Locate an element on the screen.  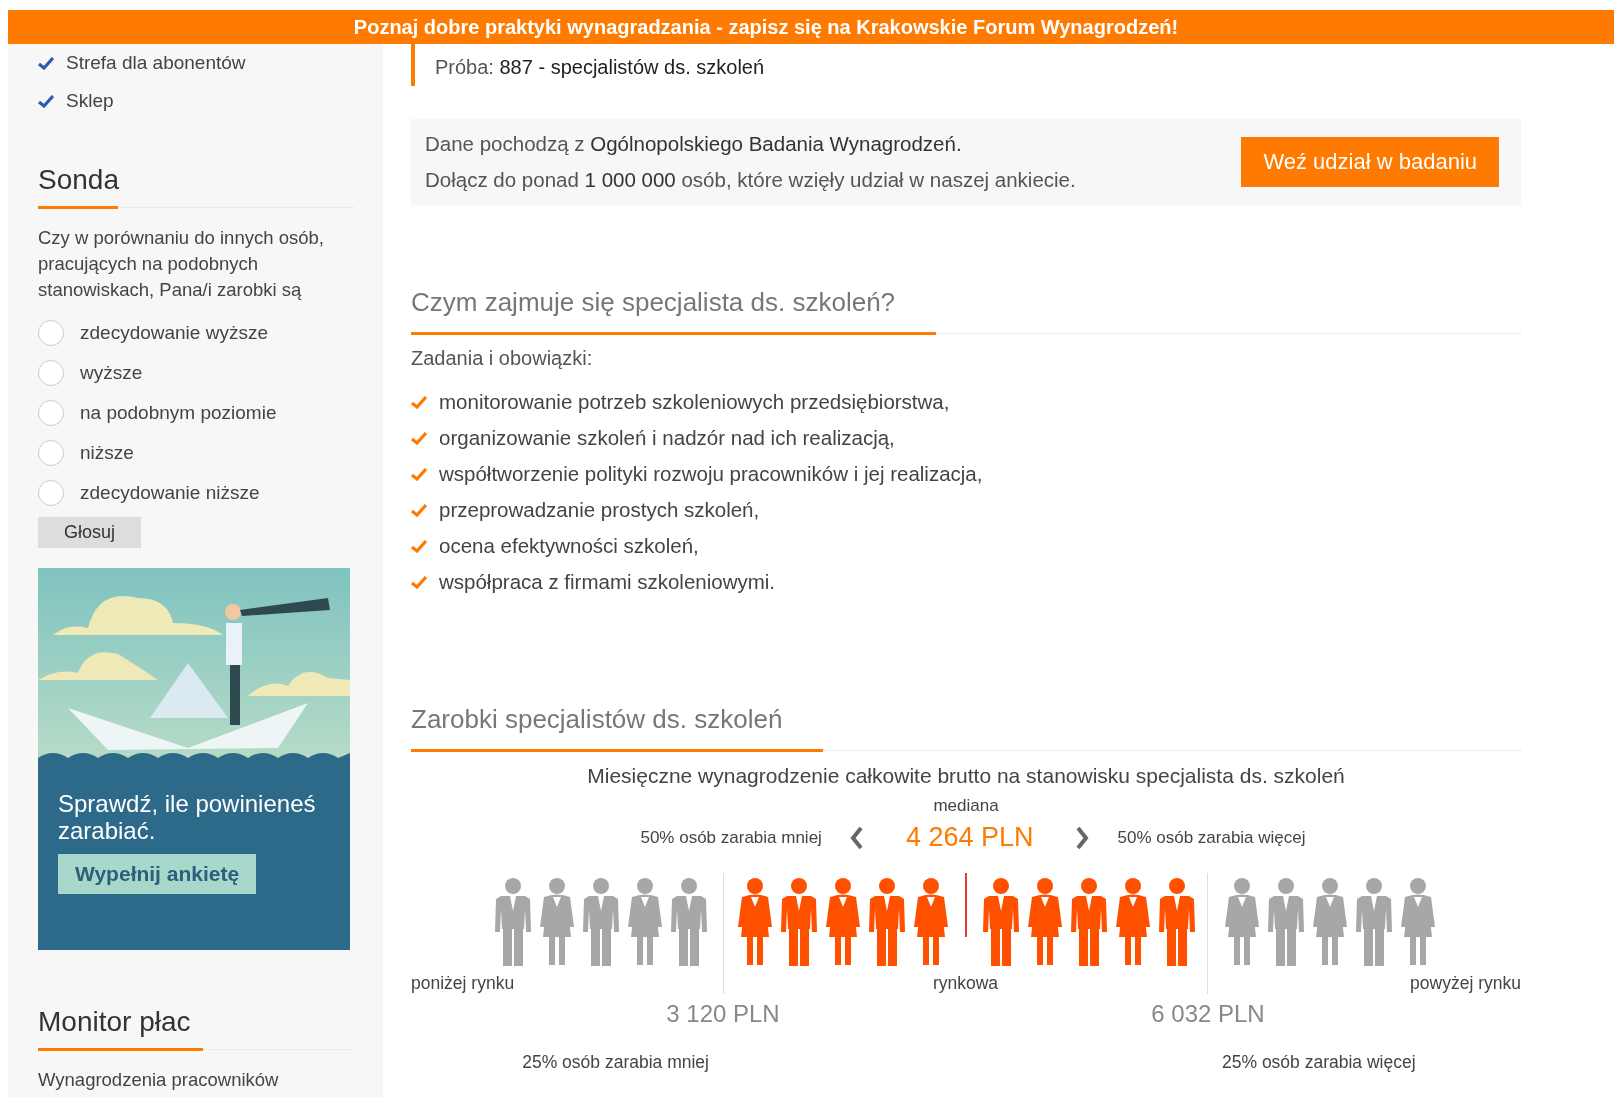
salary-caption: Miesięczne wynagrodzenie całkowite brutto na stanowisku specjalista ds. szkoleń is located at coordinates (966, 776).